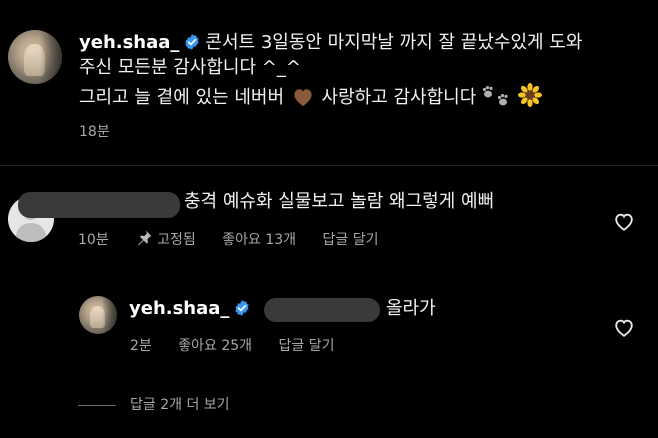 The image size is (658, 438). What do you see at coordinates (180, 405) in the screenshot?
I see `more-replies-label: 답글 2개 더 보기` at bounding box center [180, 405].